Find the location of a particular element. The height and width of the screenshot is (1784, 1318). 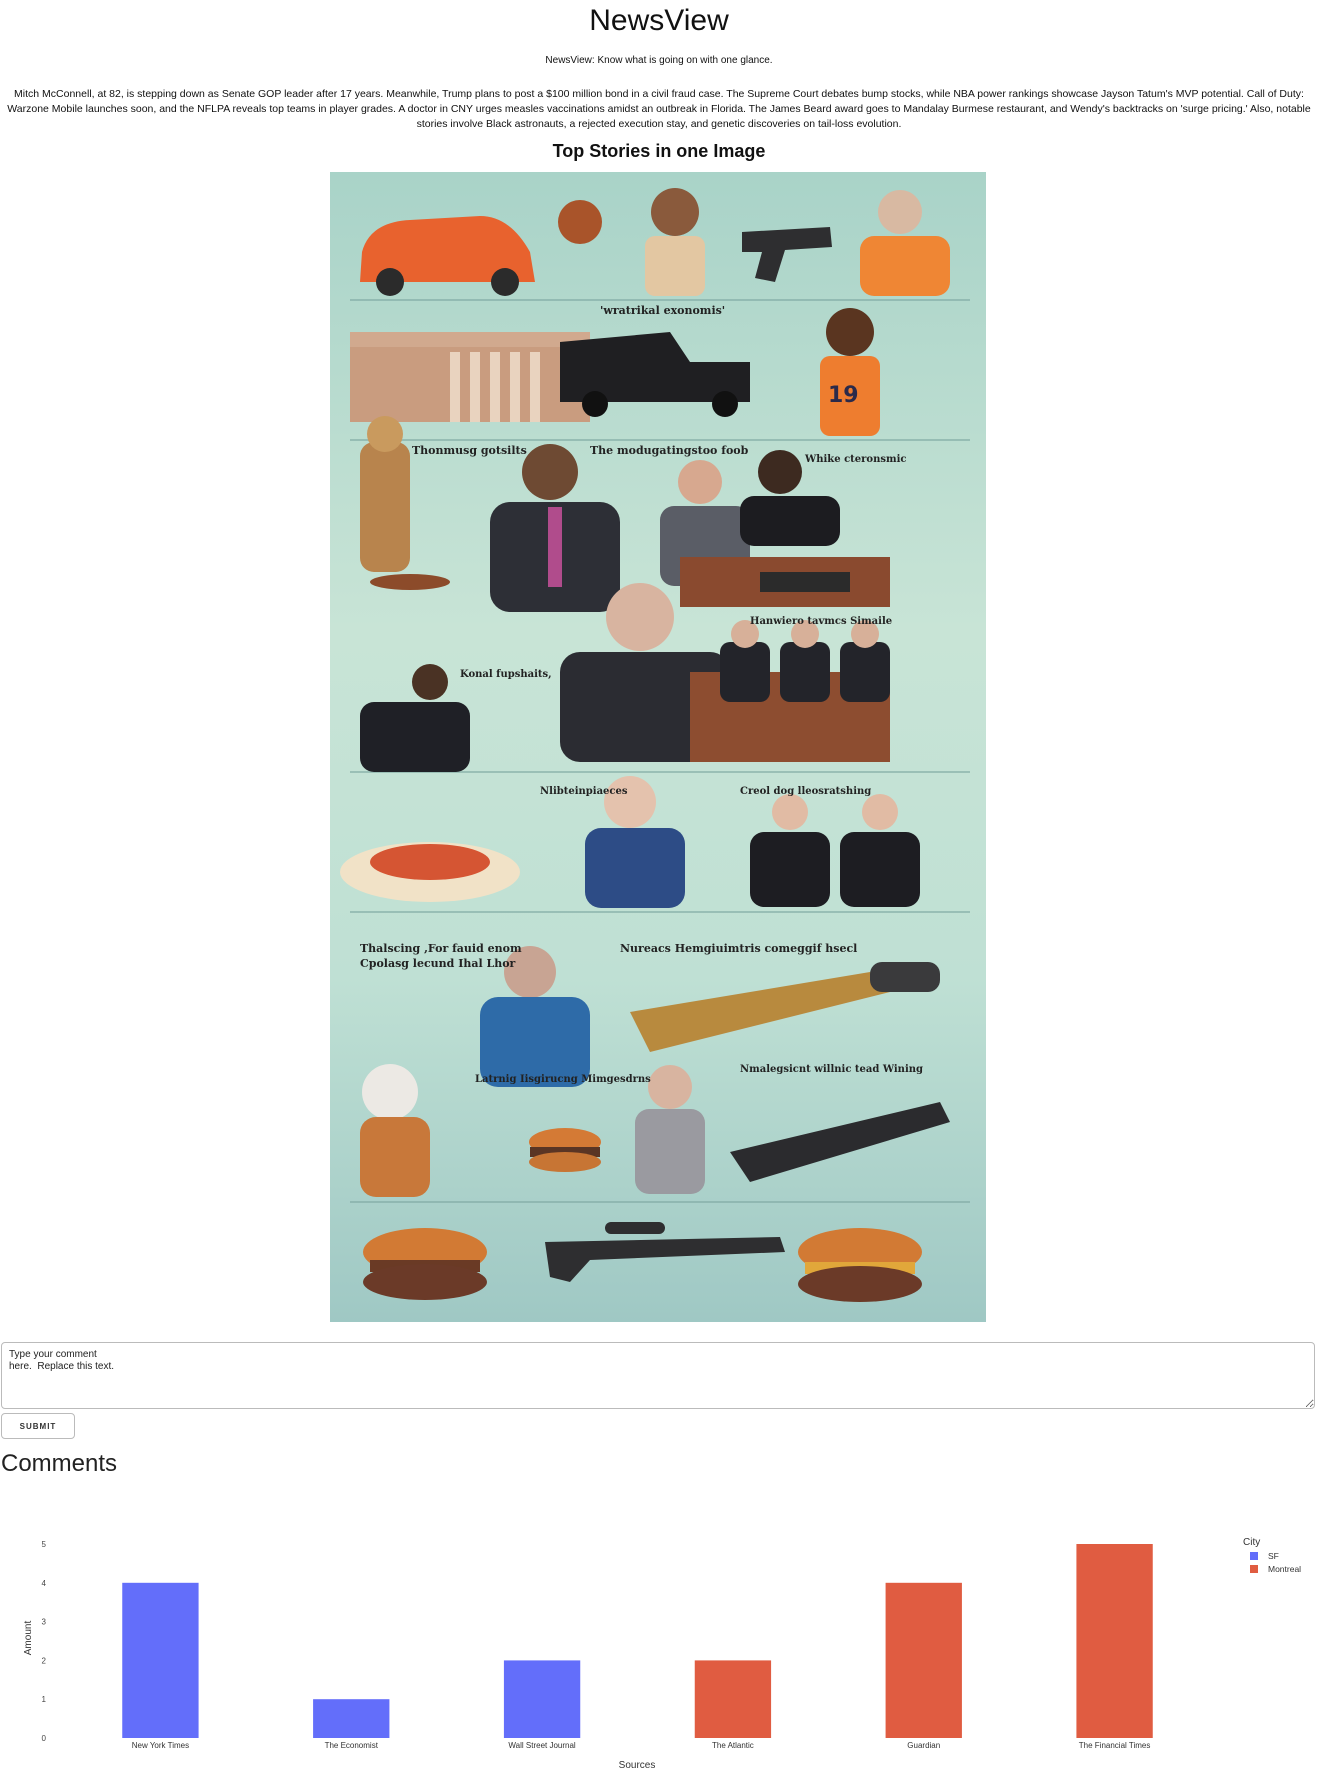

x-tick-label: The Financial Times is located at coordinates (1115, 1745).